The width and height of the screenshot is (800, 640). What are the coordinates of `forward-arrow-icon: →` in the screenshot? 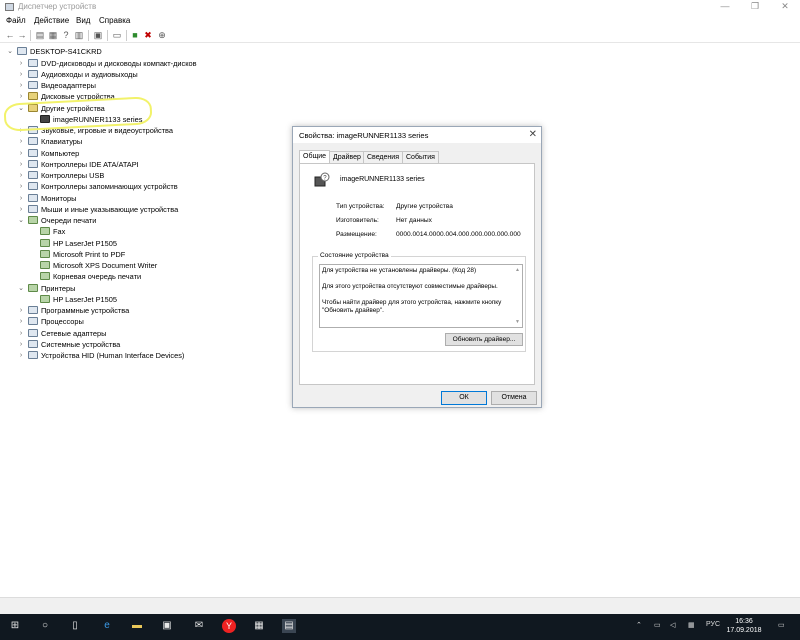 It's located at (22, 35).